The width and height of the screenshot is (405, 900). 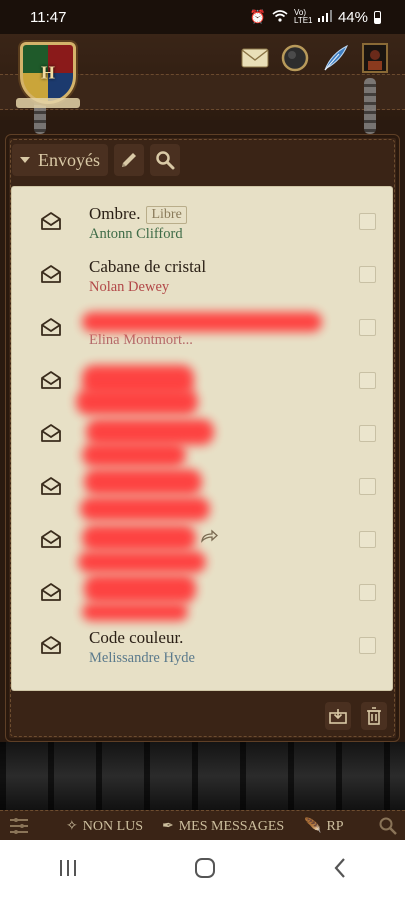 I want to click on delete-button, so click(x=374, y=716).